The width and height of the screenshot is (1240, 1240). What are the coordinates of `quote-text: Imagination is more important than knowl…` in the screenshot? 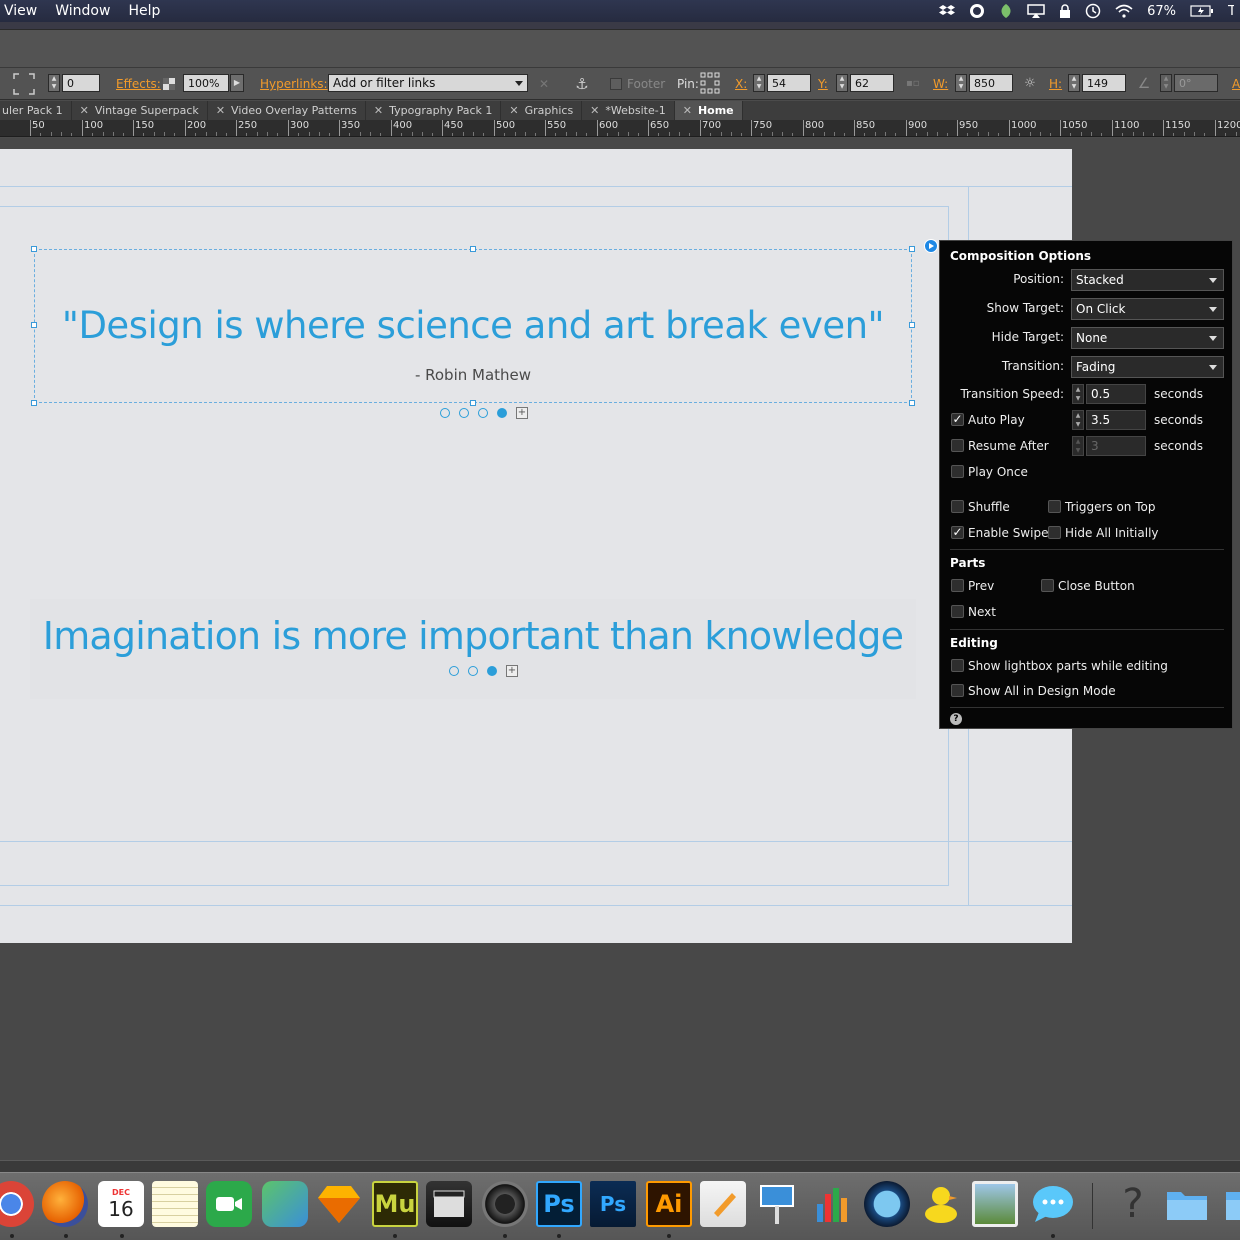 It's located at (473, 636).